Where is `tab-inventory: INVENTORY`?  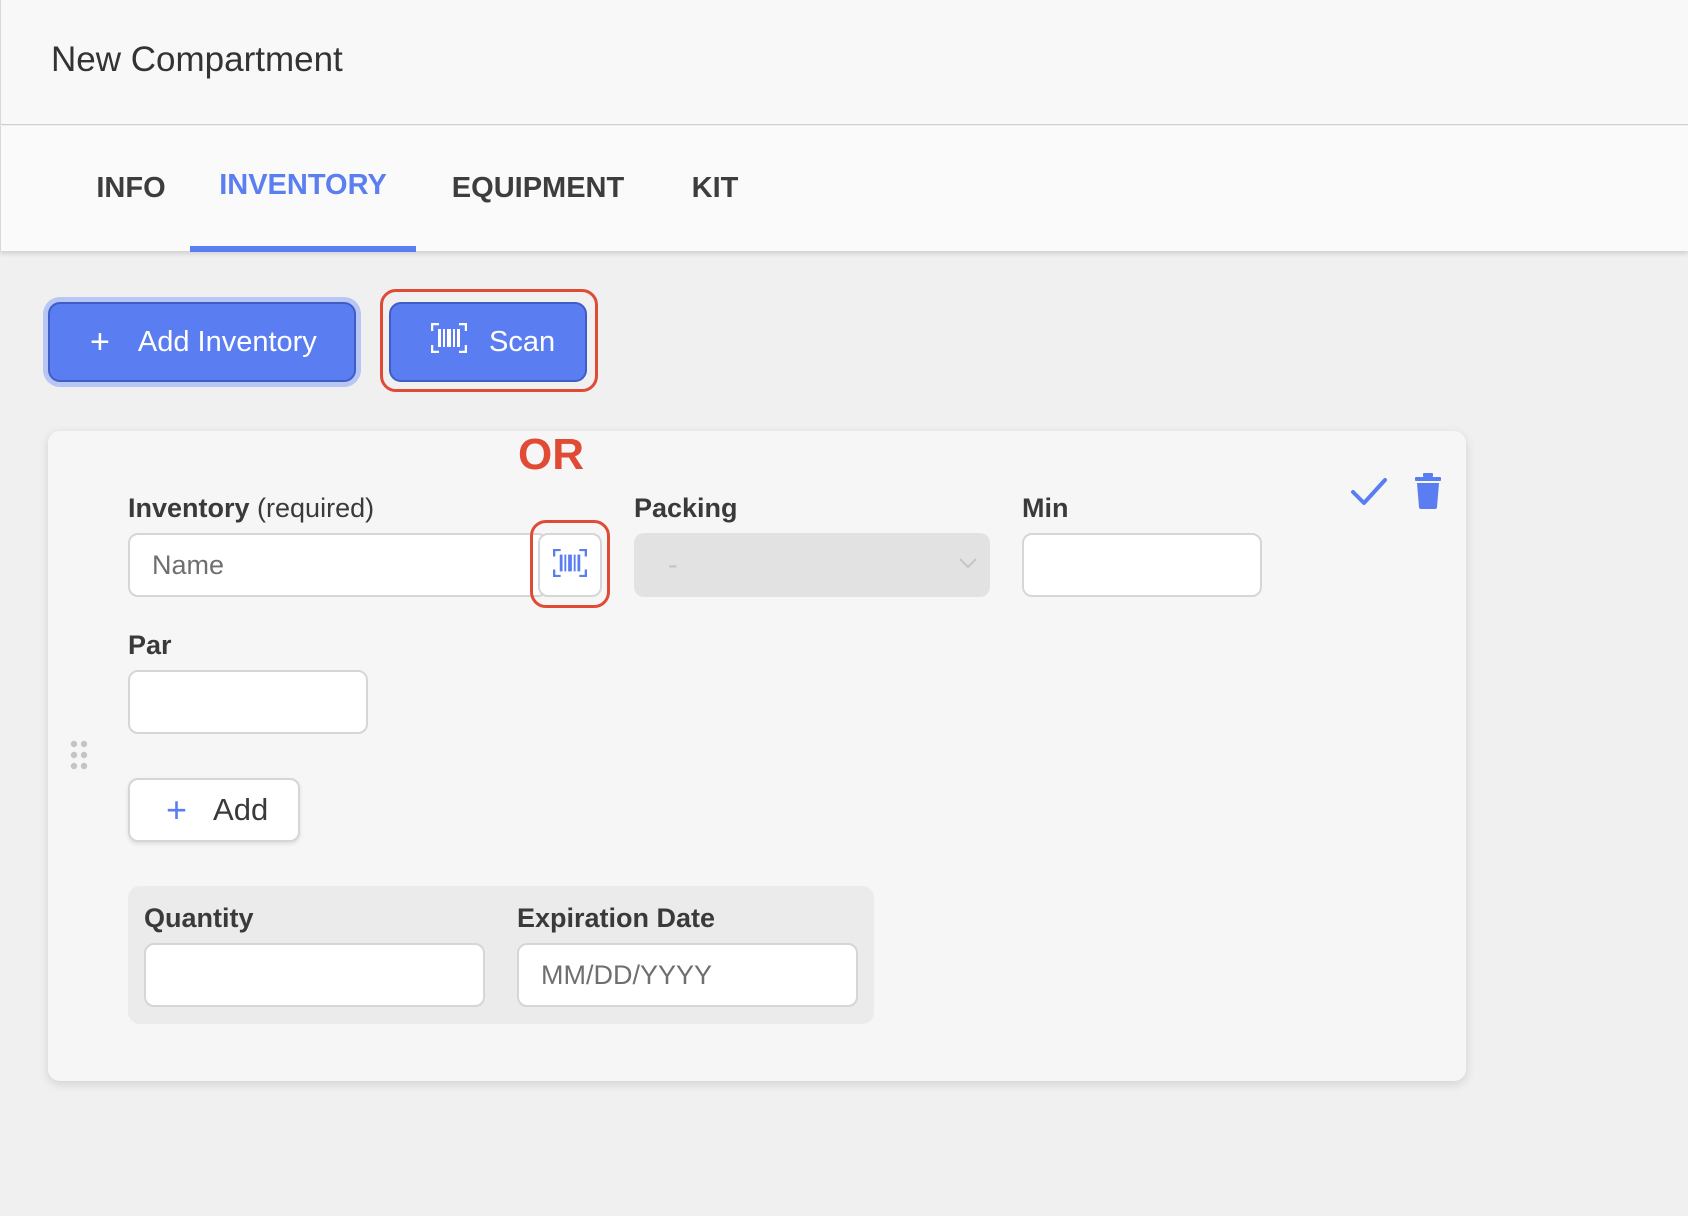
tab-inventory: INVENTORY is located at coordinates (303, 185).